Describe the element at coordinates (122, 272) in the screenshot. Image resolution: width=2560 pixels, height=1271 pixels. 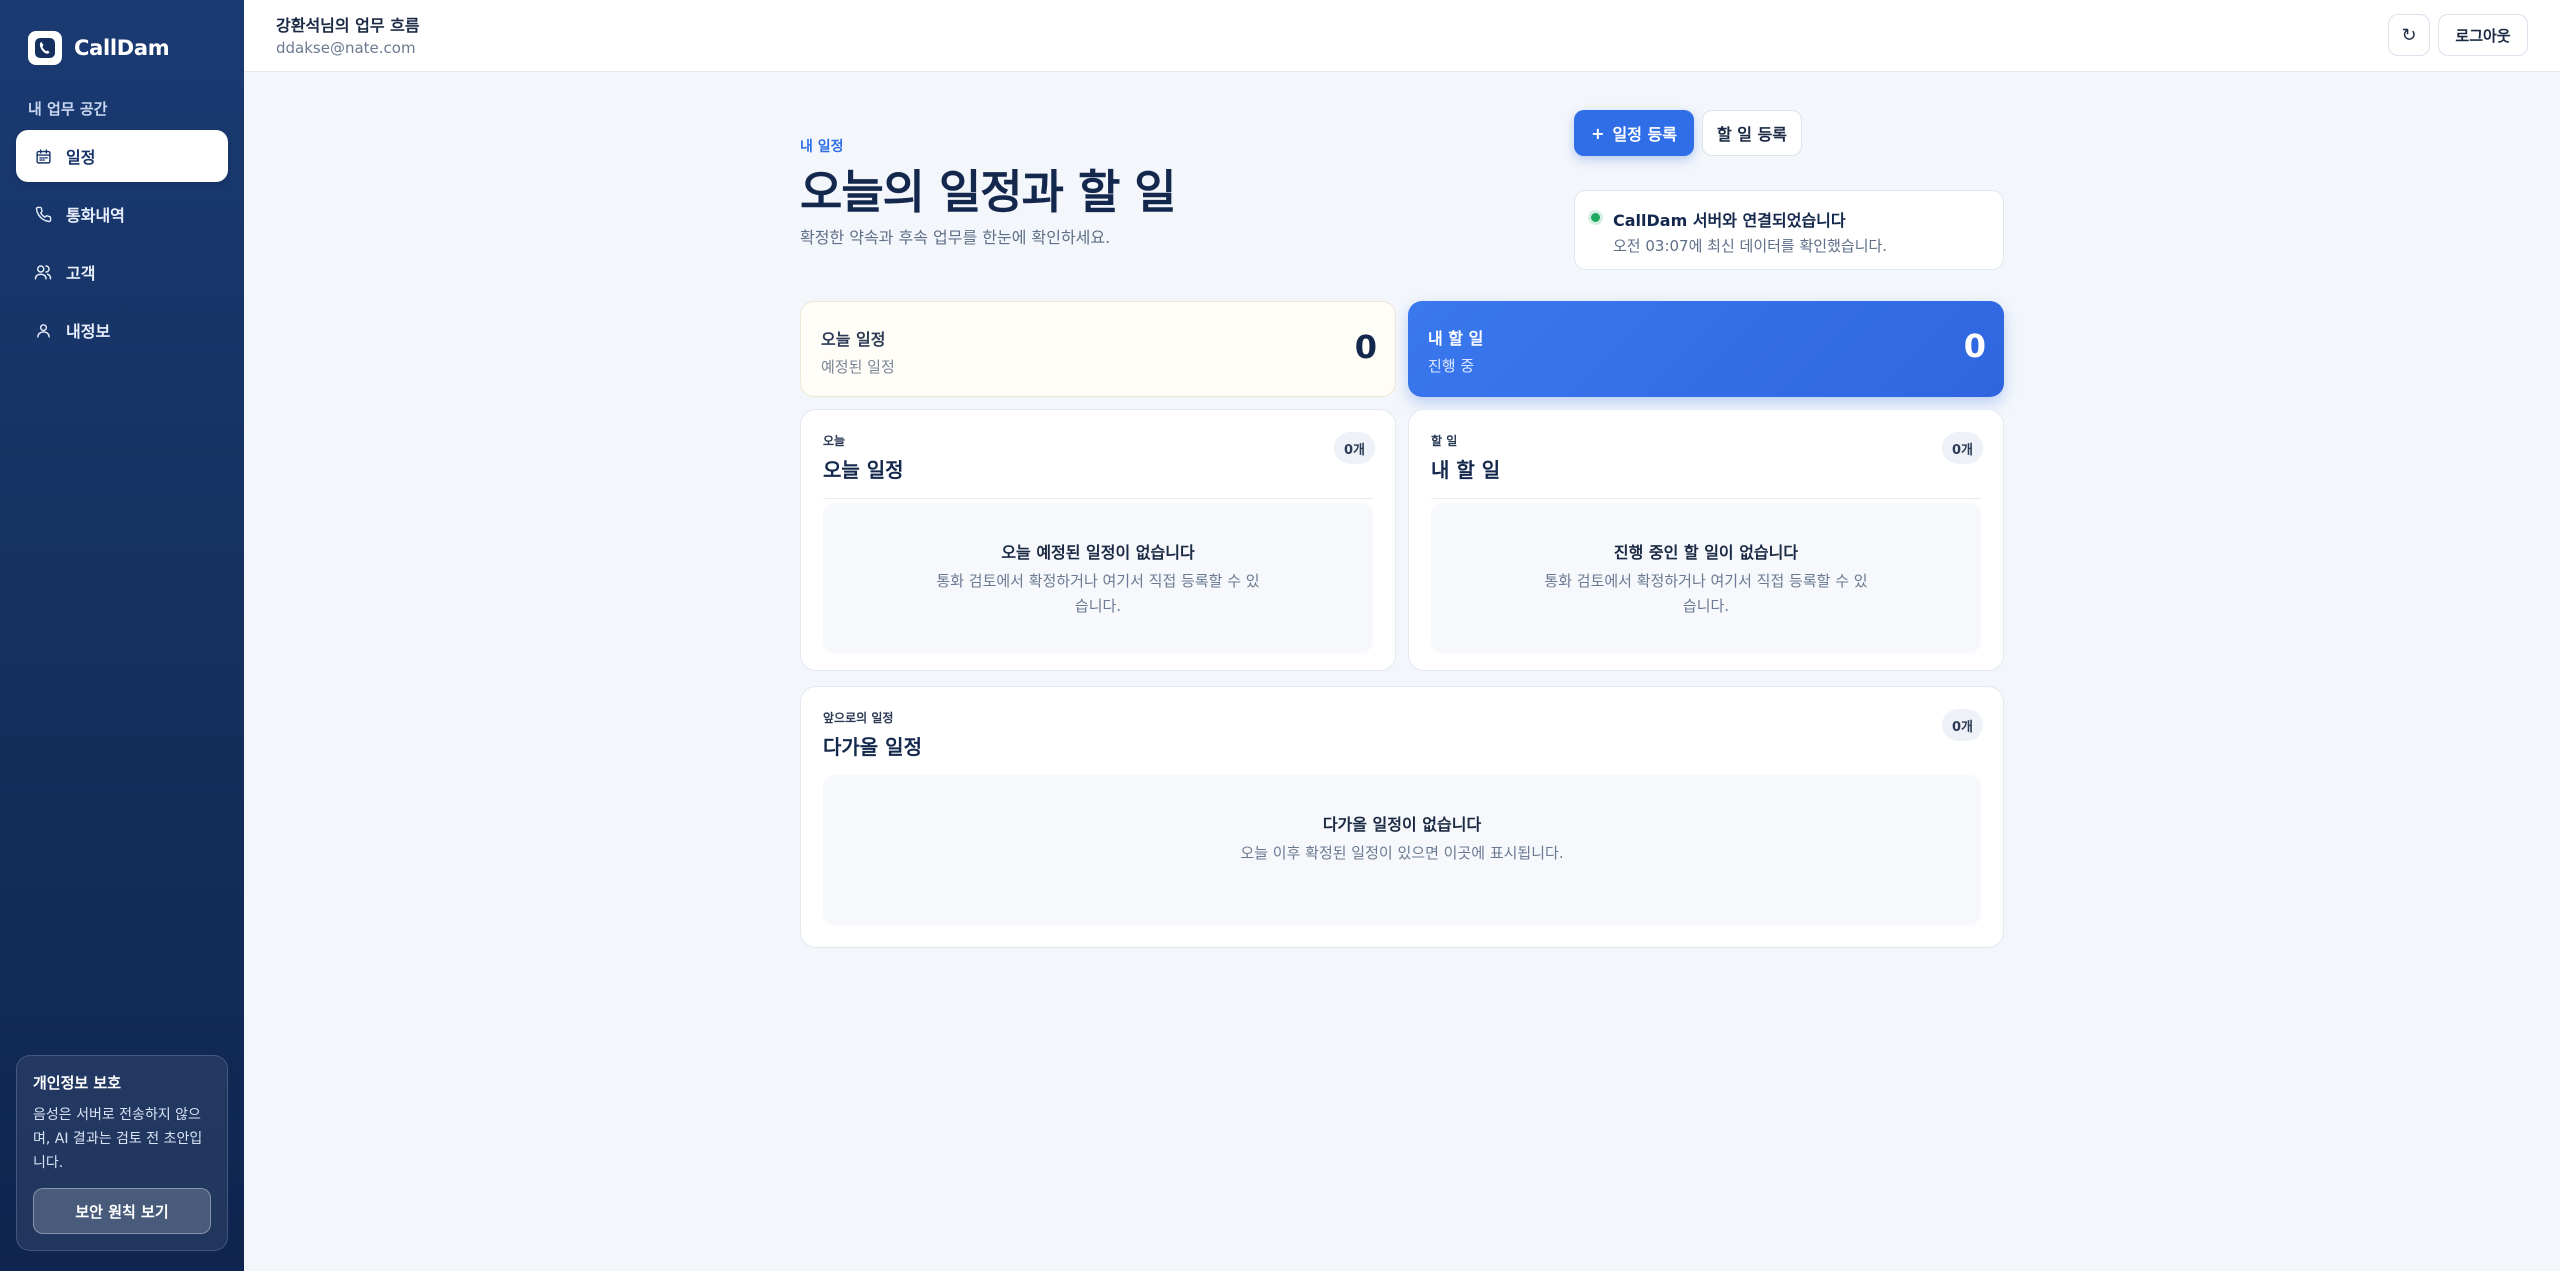
I see `sidebar-item-customers: 고객` at that location.